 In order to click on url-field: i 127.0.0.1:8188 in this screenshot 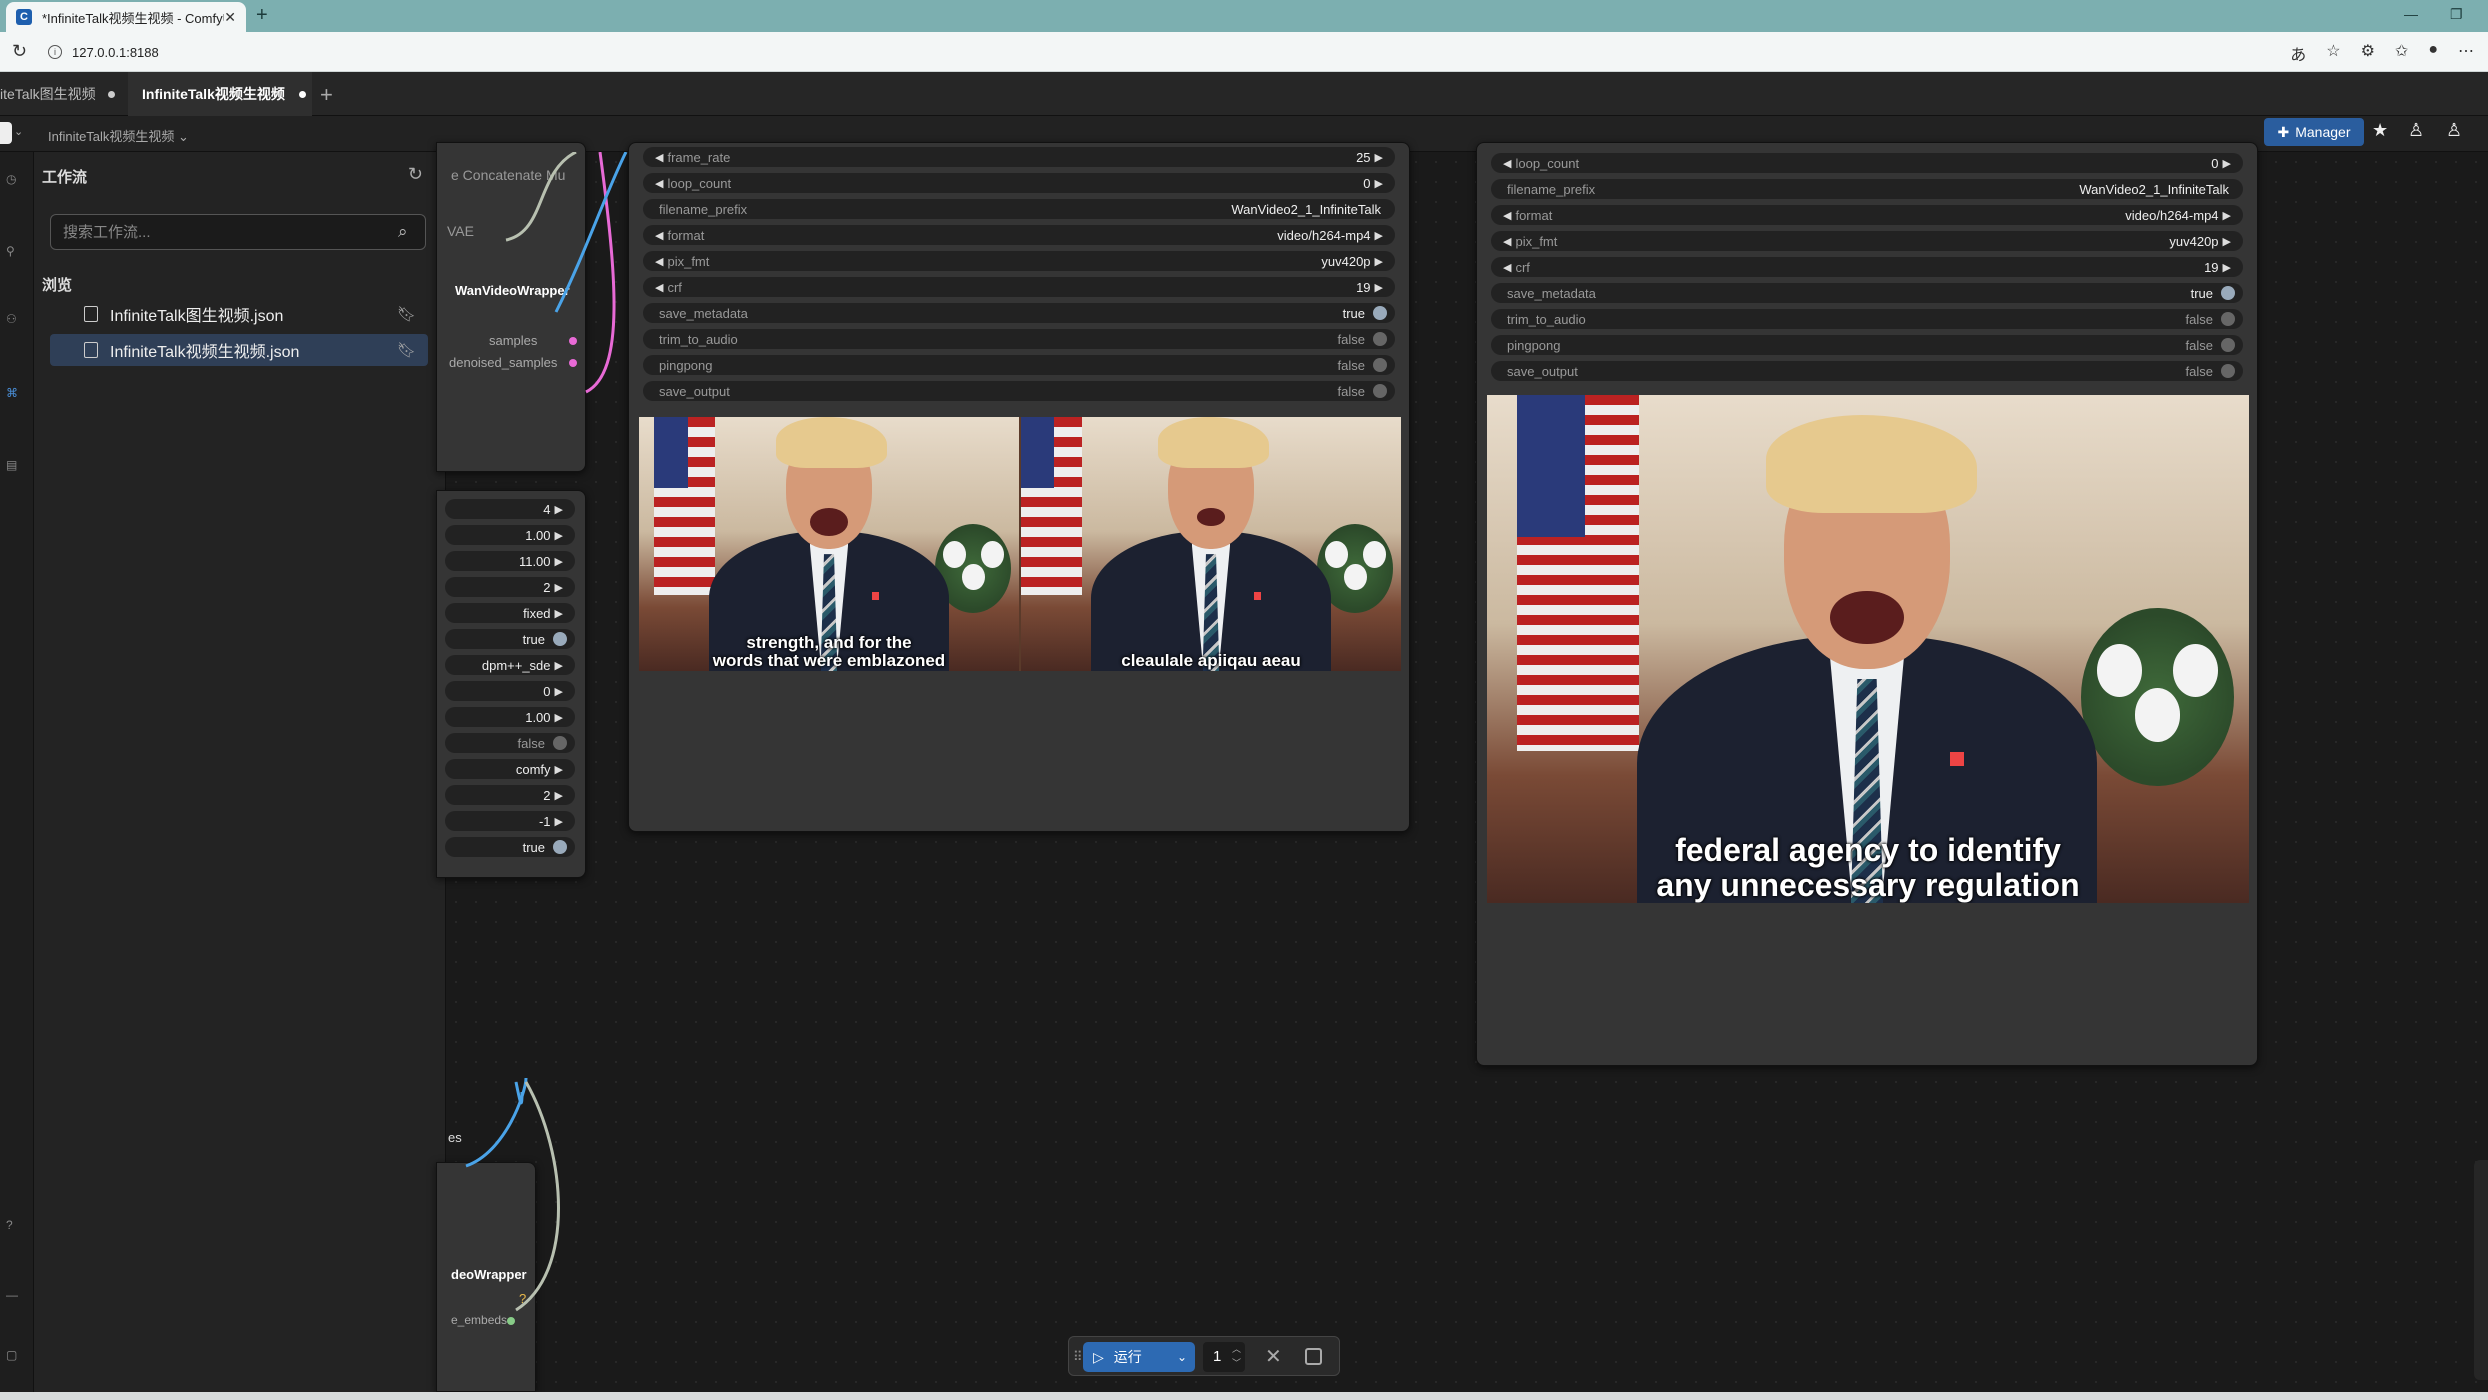, I will do `click(1148, 52)`.